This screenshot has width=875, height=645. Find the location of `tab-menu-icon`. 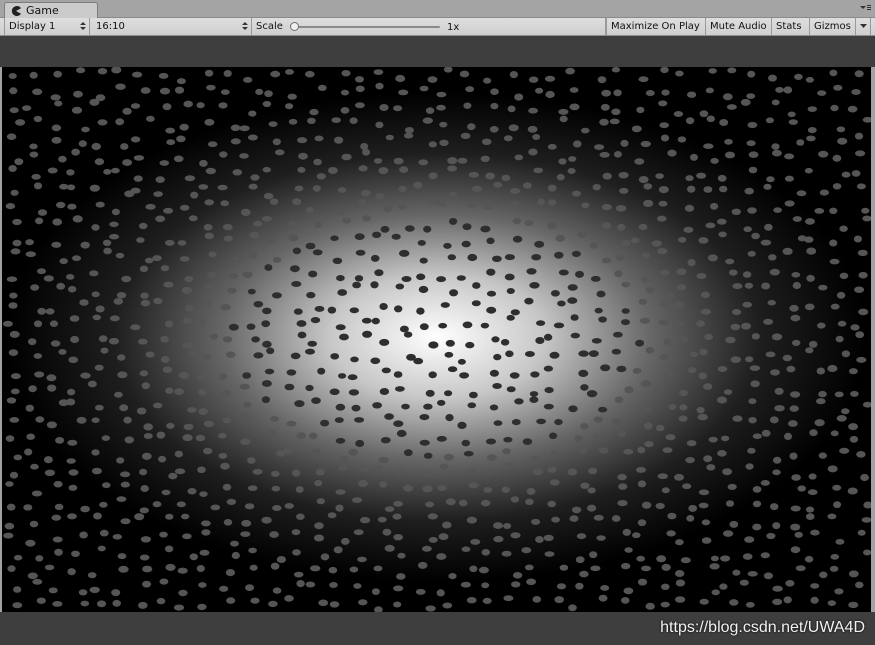

tab-menu-icon is located at coordinates (865, 9).